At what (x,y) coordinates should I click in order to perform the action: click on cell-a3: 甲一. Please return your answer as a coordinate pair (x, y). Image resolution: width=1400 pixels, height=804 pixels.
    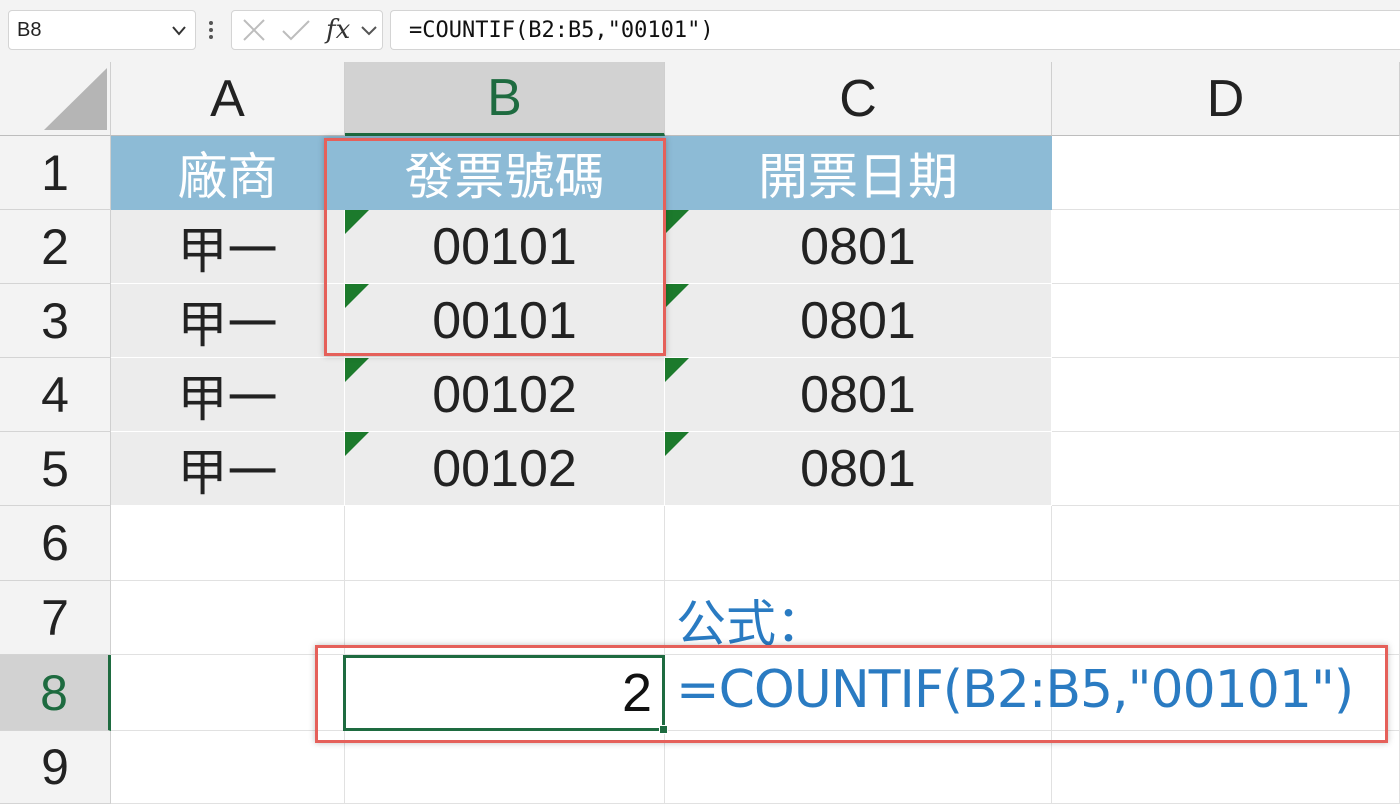
    Looking at the image, I should click on (228, 321).